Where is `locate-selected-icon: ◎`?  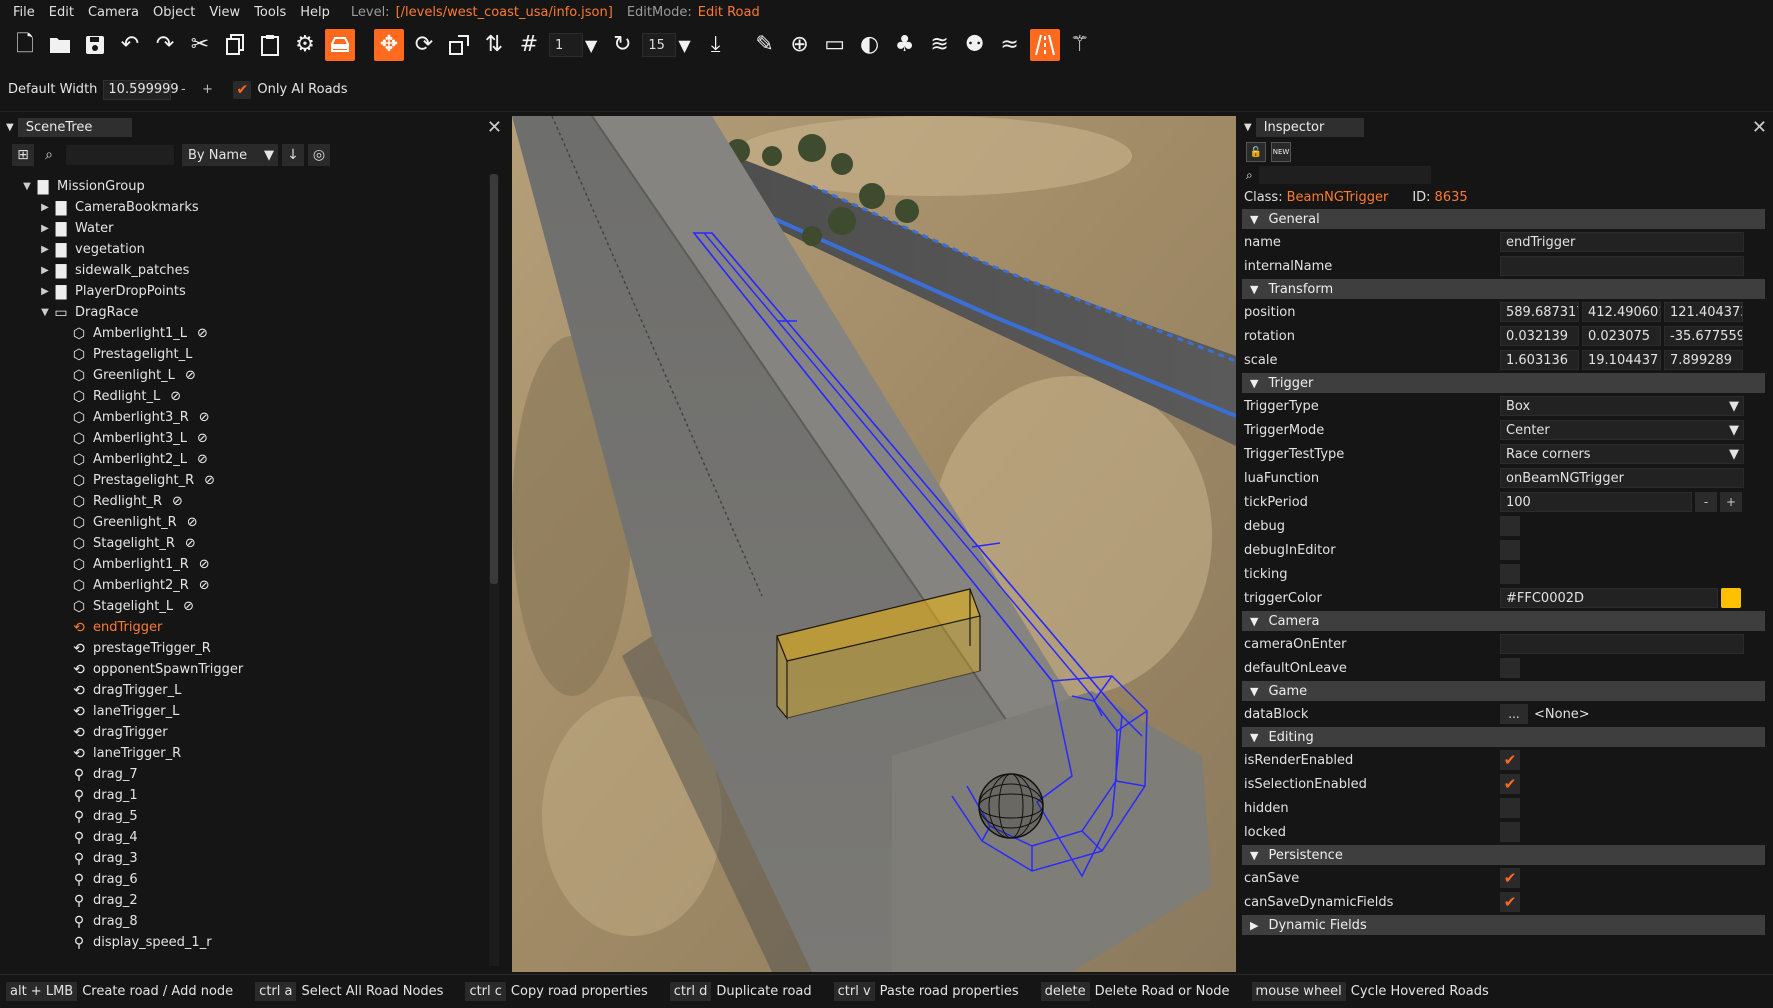 locate-selected-icon: ◎ is located at coordinates (319, 155).